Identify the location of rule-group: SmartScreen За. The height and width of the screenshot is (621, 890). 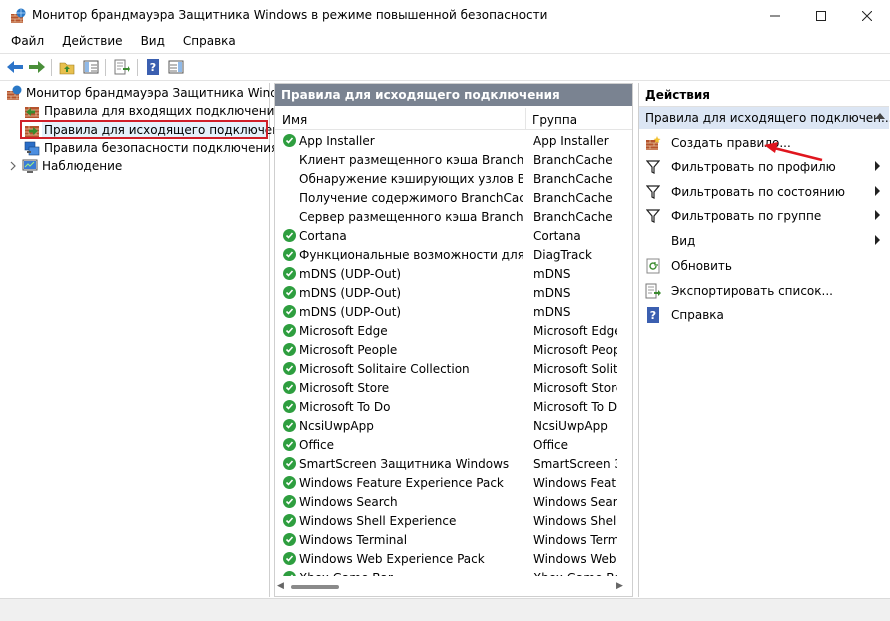
(575, 464).